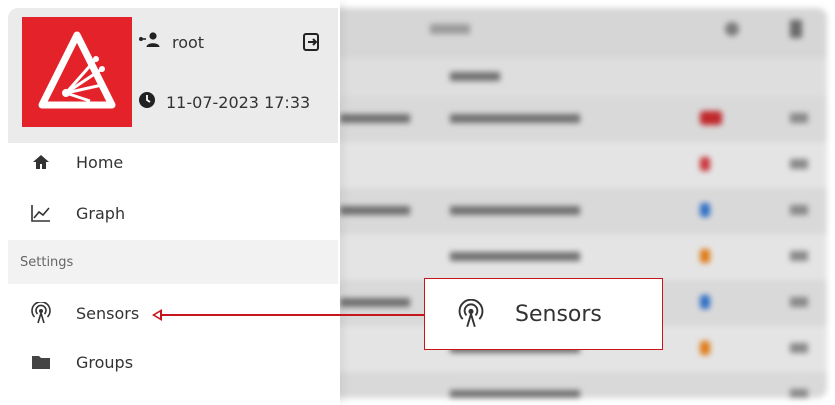 This screenshot has height=405, width=835. Describe the element at coordinates (558, 314) in the screenshot. I see `callout-label: Sensors` at that location.